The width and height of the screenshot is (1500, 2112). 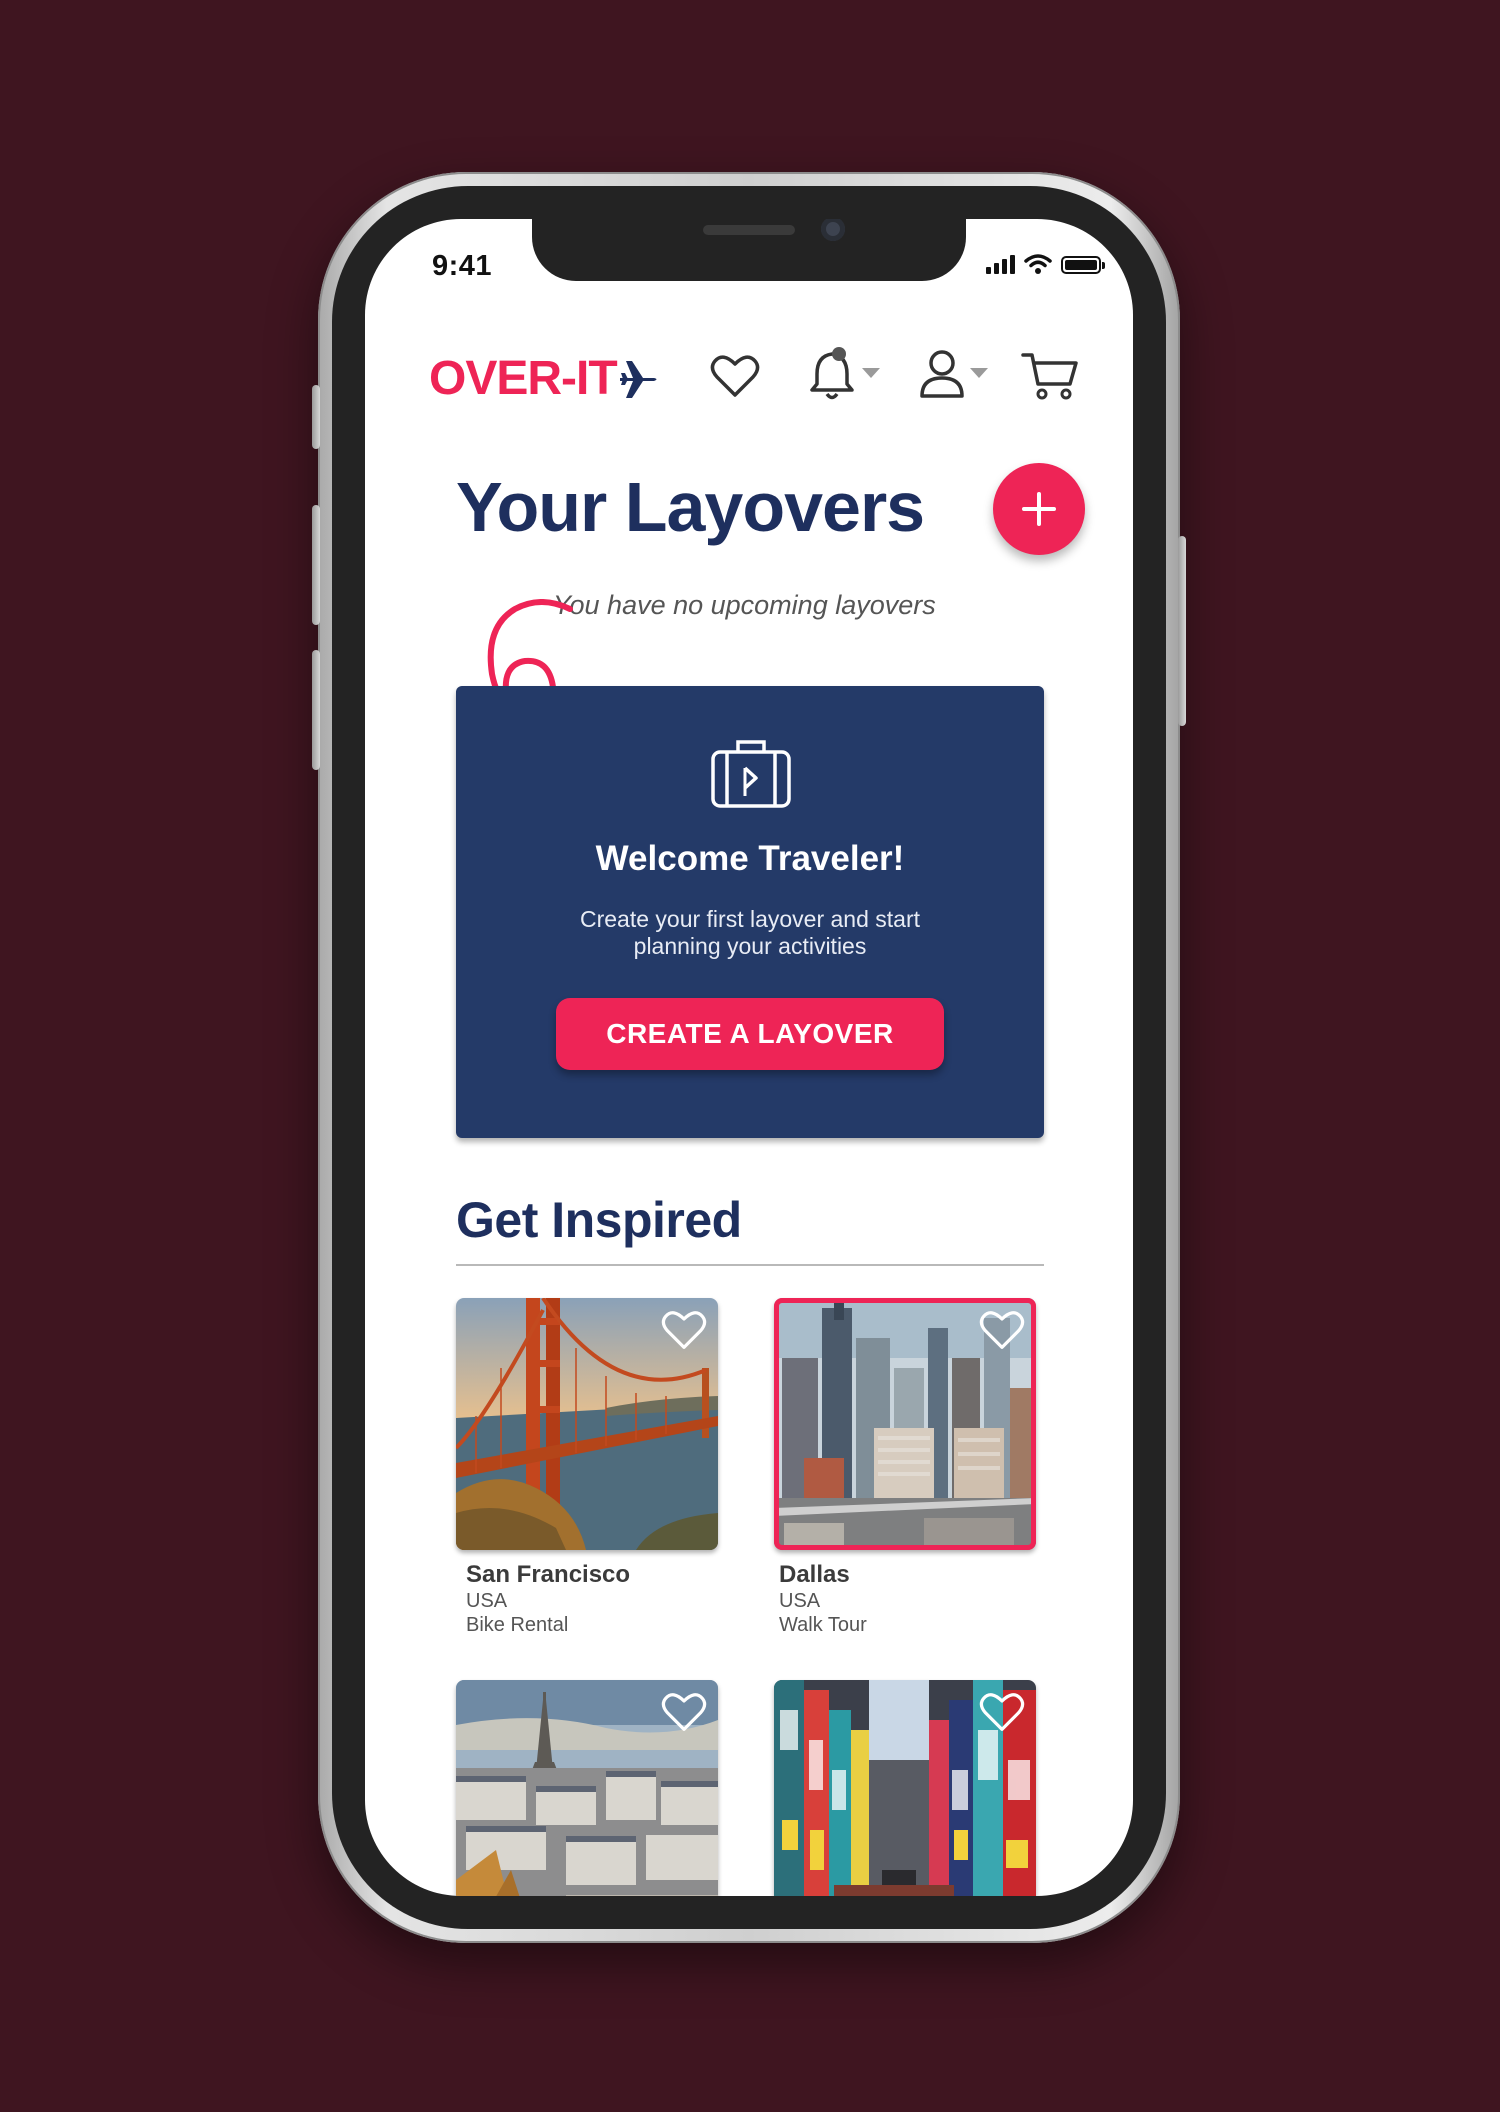 What do you see at coordinates (587, 1424) in the screenshot?
I see `destination-card-san-francisco` at bounding box center [587, 1424].